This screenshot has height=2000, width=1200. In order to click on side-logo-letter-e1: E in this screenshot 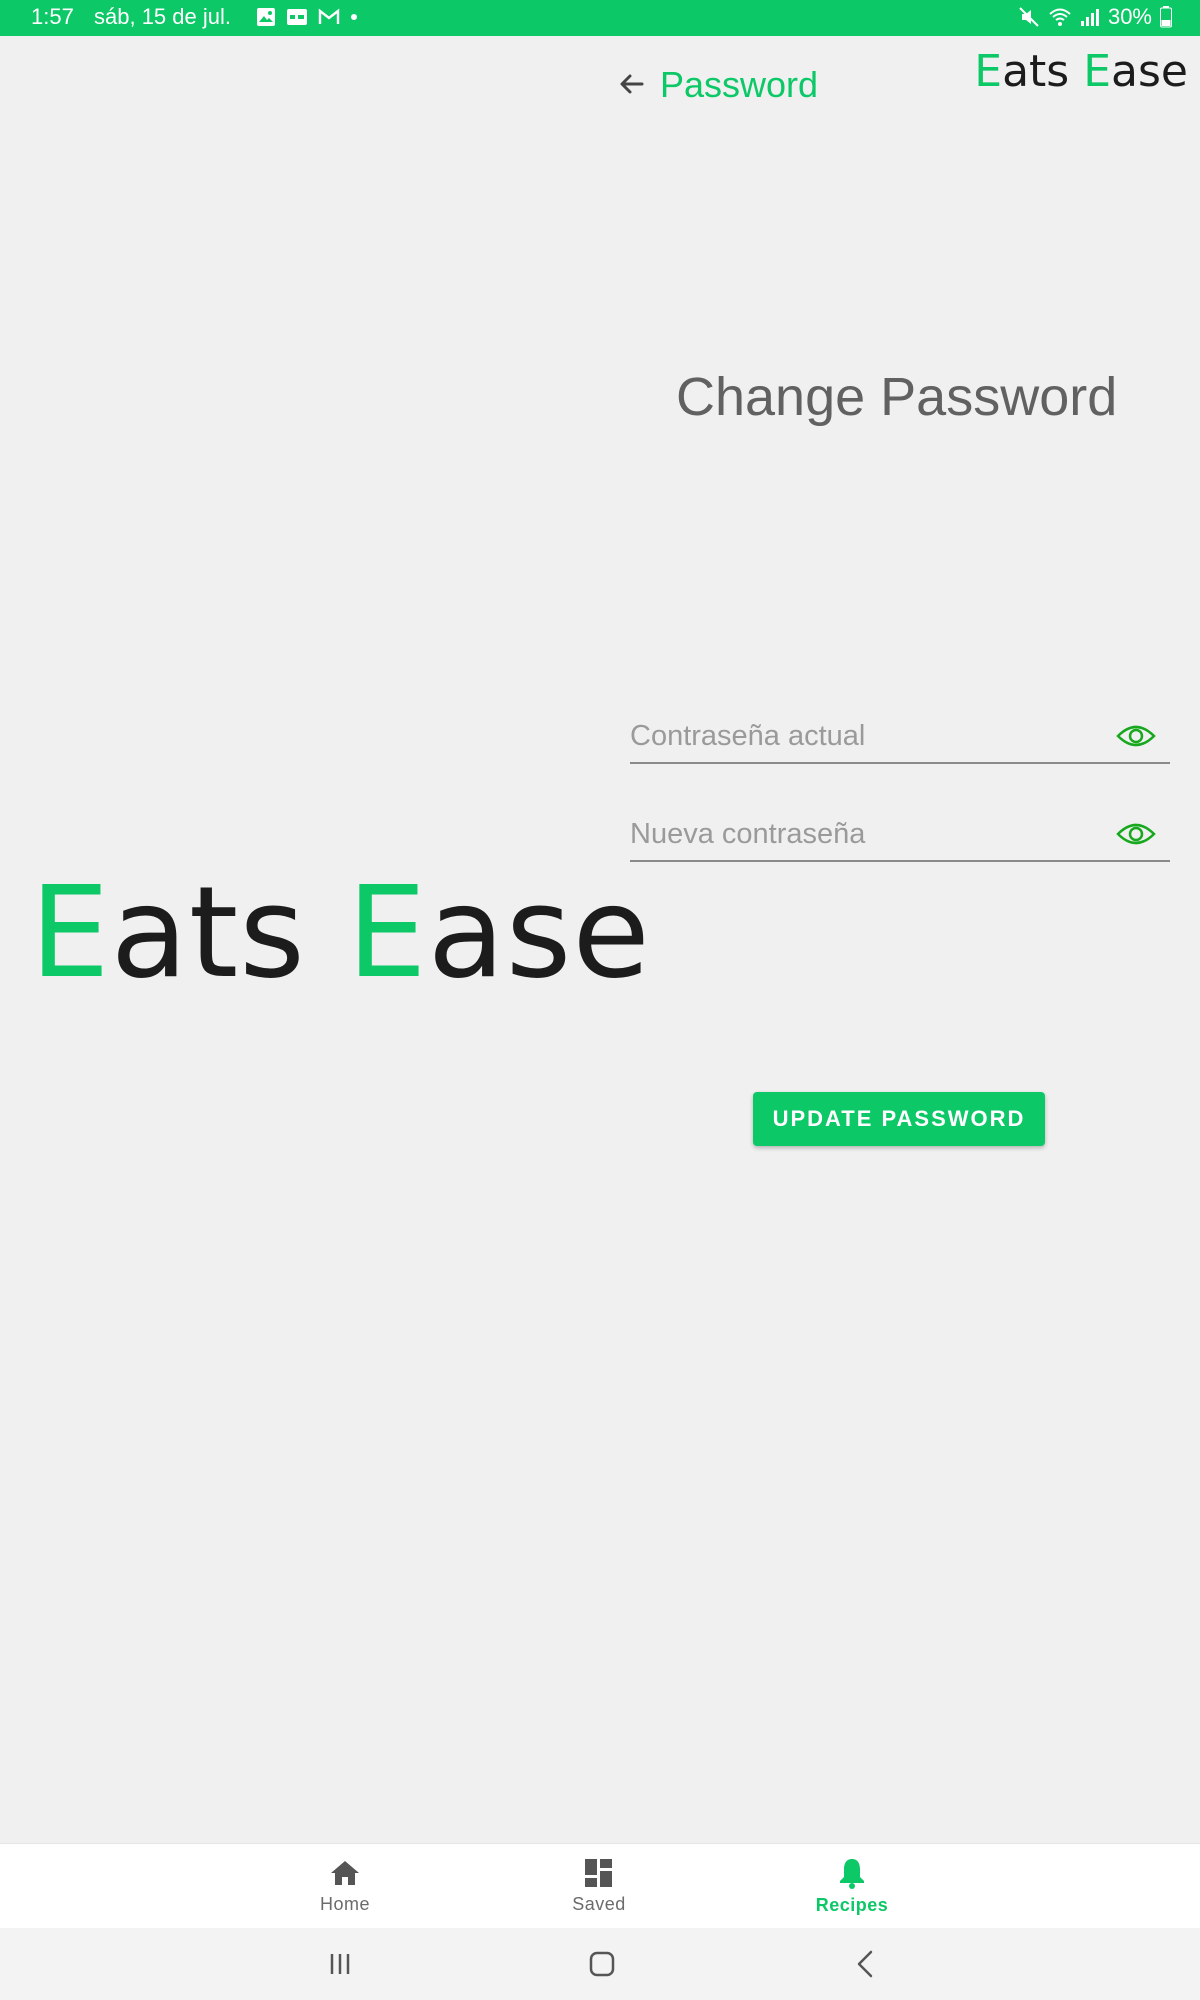, I will do `click(70, 932)`.